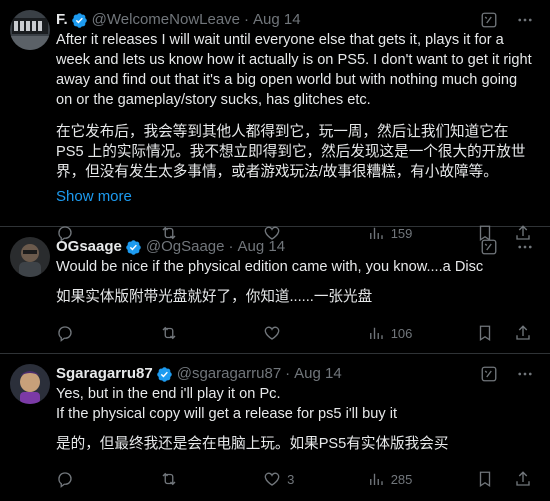 This screenshot has width=550, height=501. I want to click on action-bar: 3 285, so click(295, 477).